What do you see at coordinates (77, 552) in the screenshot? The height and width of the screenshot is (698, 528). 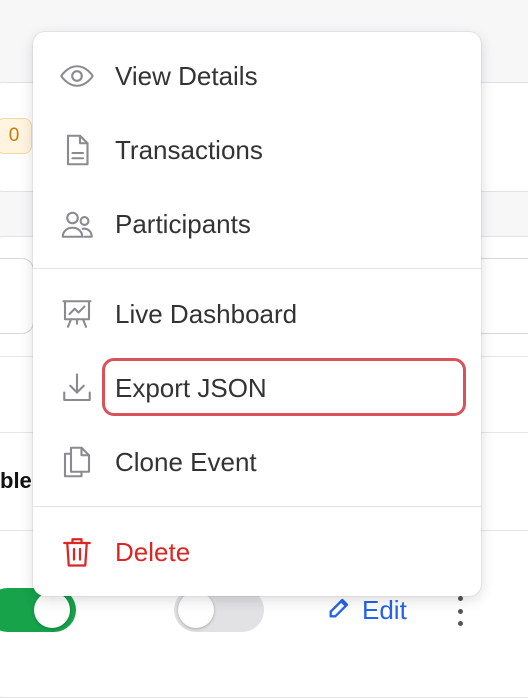 I see `trash-icon` at bounding box center [77, 552].